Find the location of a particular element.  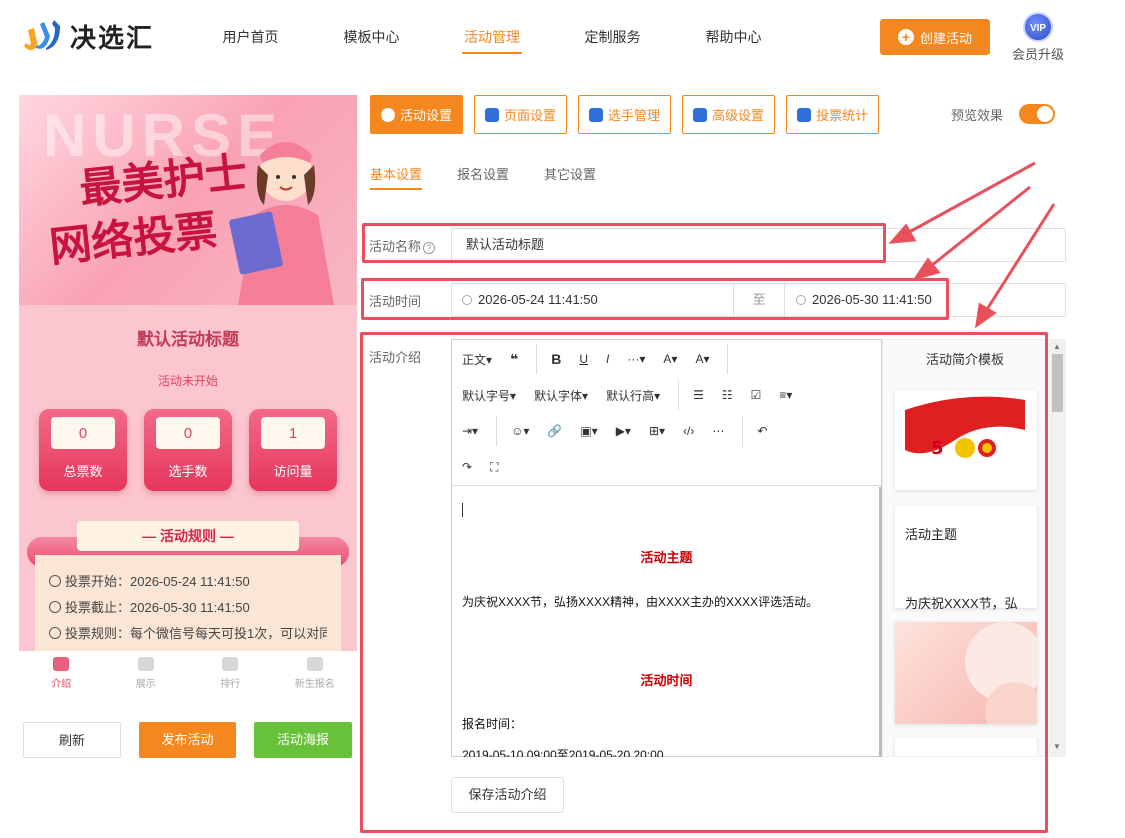

preview-banner: NURSE 最美护士 网络投票 is located at coordinates (188, 200).